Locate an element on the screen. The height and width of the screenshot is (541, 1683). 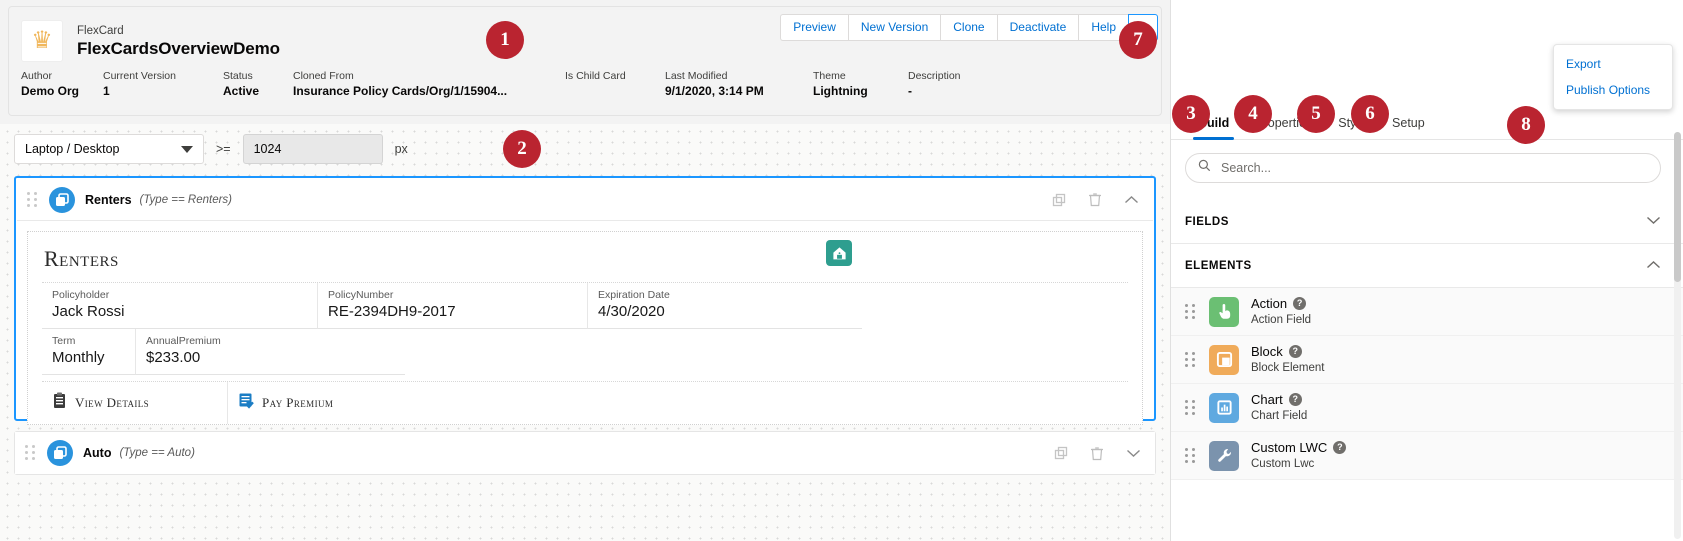
block-icon is located at coordinates (1224, 359).